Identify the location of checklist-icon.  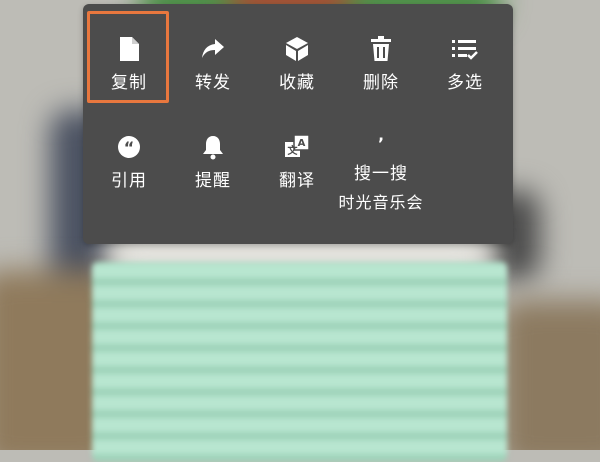
(465, 49).